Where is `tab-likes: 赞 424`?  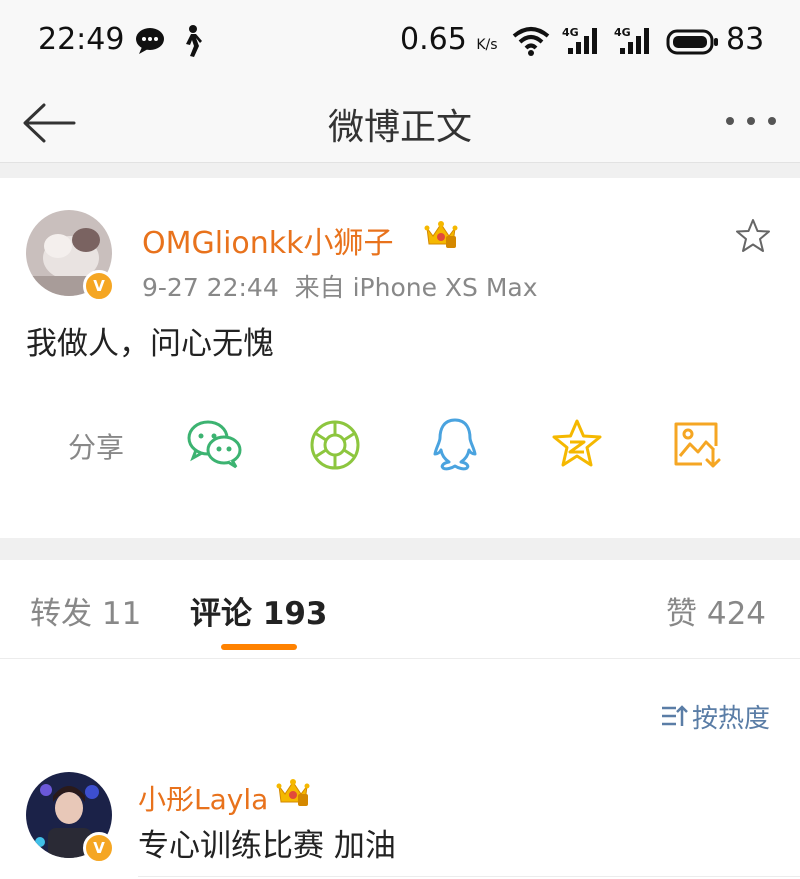 tab-likes: 赞 424 is located at coordinates (716, 610).